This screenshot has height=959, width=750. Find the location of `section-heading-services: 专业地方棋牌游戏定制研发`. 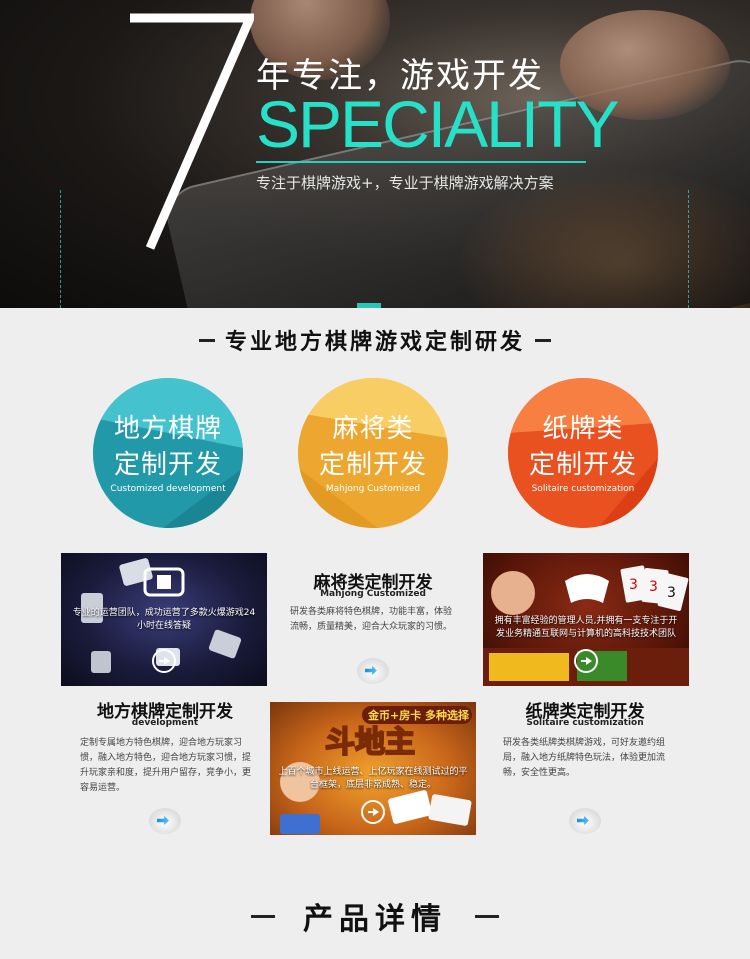

section-heading-services: 专业地方棋牌游戏定制研发 is located at coordinates (375, 340).